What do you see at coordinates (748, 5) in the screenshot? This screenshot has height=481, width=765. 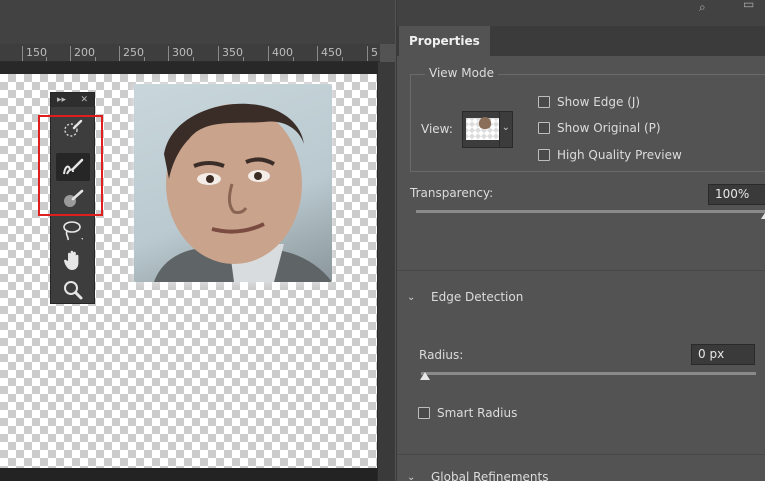 I see `workspace-icon: ▭` at bounding box center [748, 5].